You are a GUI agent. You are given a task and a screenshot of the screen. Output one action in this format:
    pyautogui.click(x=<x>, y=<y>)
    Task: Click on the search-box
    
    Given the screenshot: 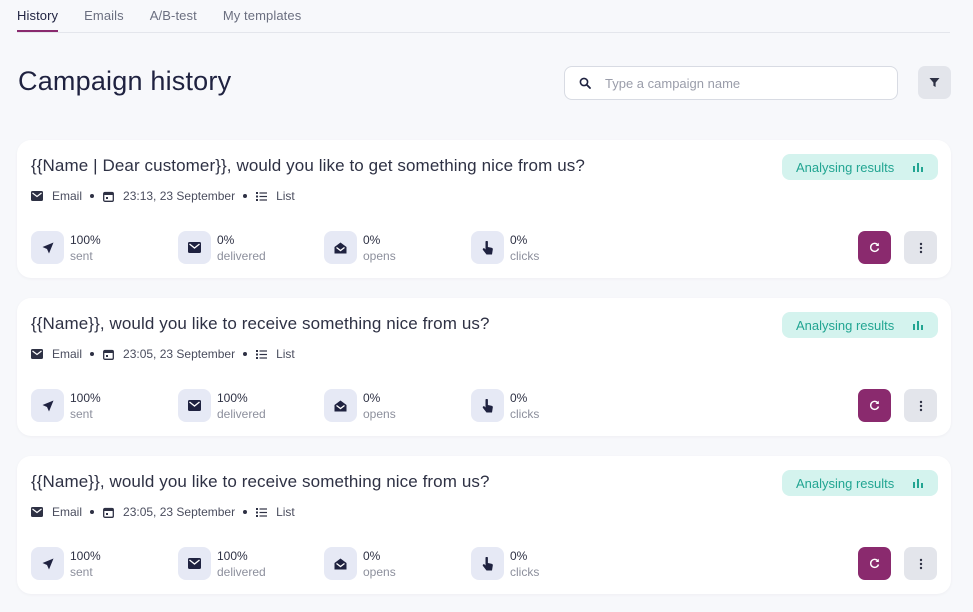 What is the action you would take?
    pyautogui.click(x=731, y=83)
    